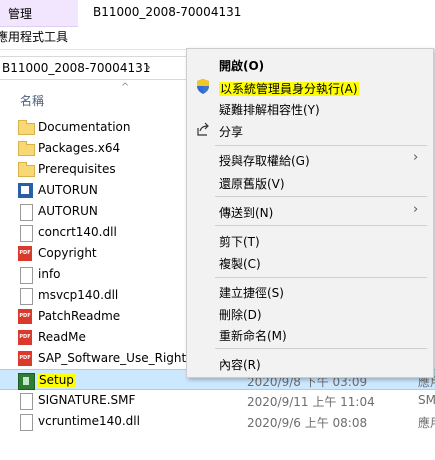 The height and width of the screenshot is (460, 435). I want to click on window-title: B11000_2008-70004131, so click(167, 12).